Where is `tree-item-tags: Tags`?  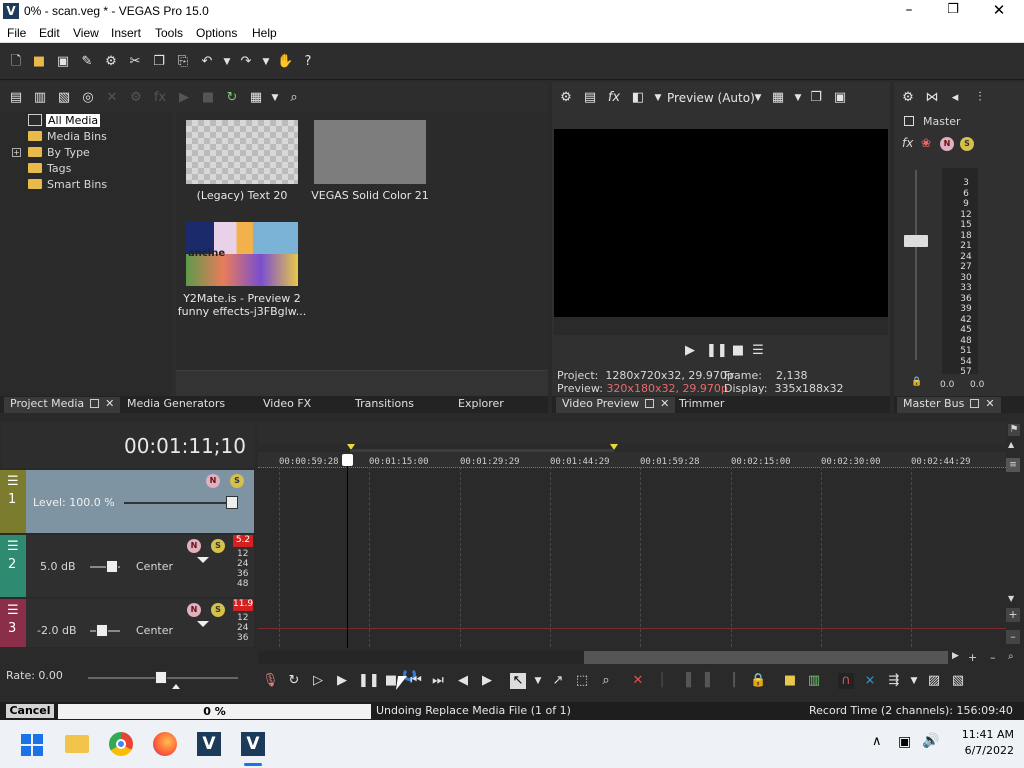
tree-item-tags: Tags is located at coordinates (49, 169).